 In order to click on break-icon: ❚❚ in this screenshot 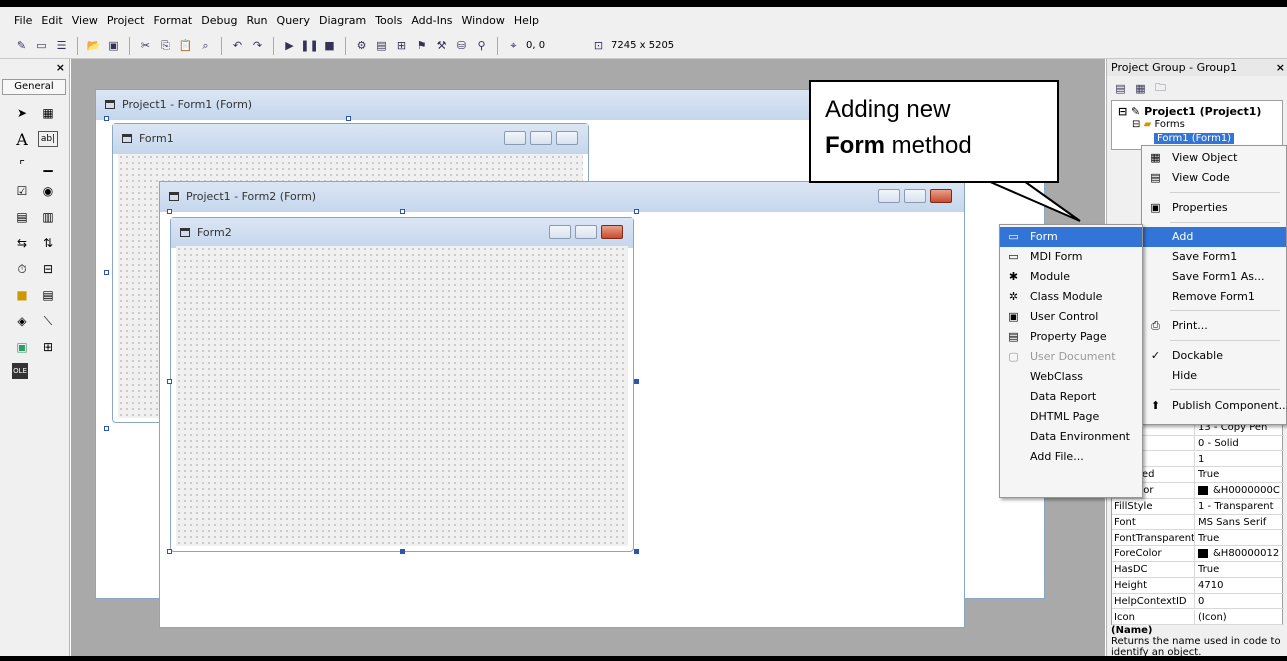, I will do `click(309, 45)`.